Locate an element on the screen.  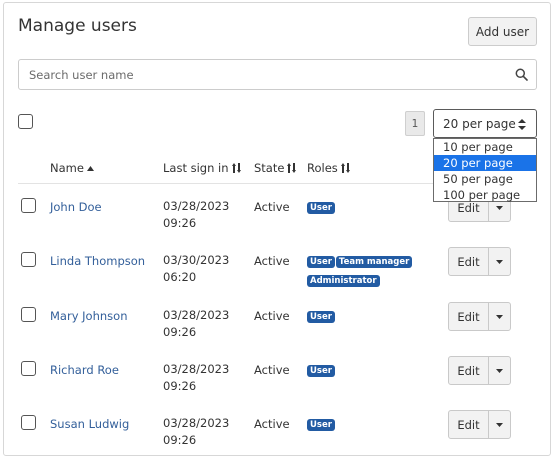
column-header-roles-label: Roles is located at coordinates (322, 168).